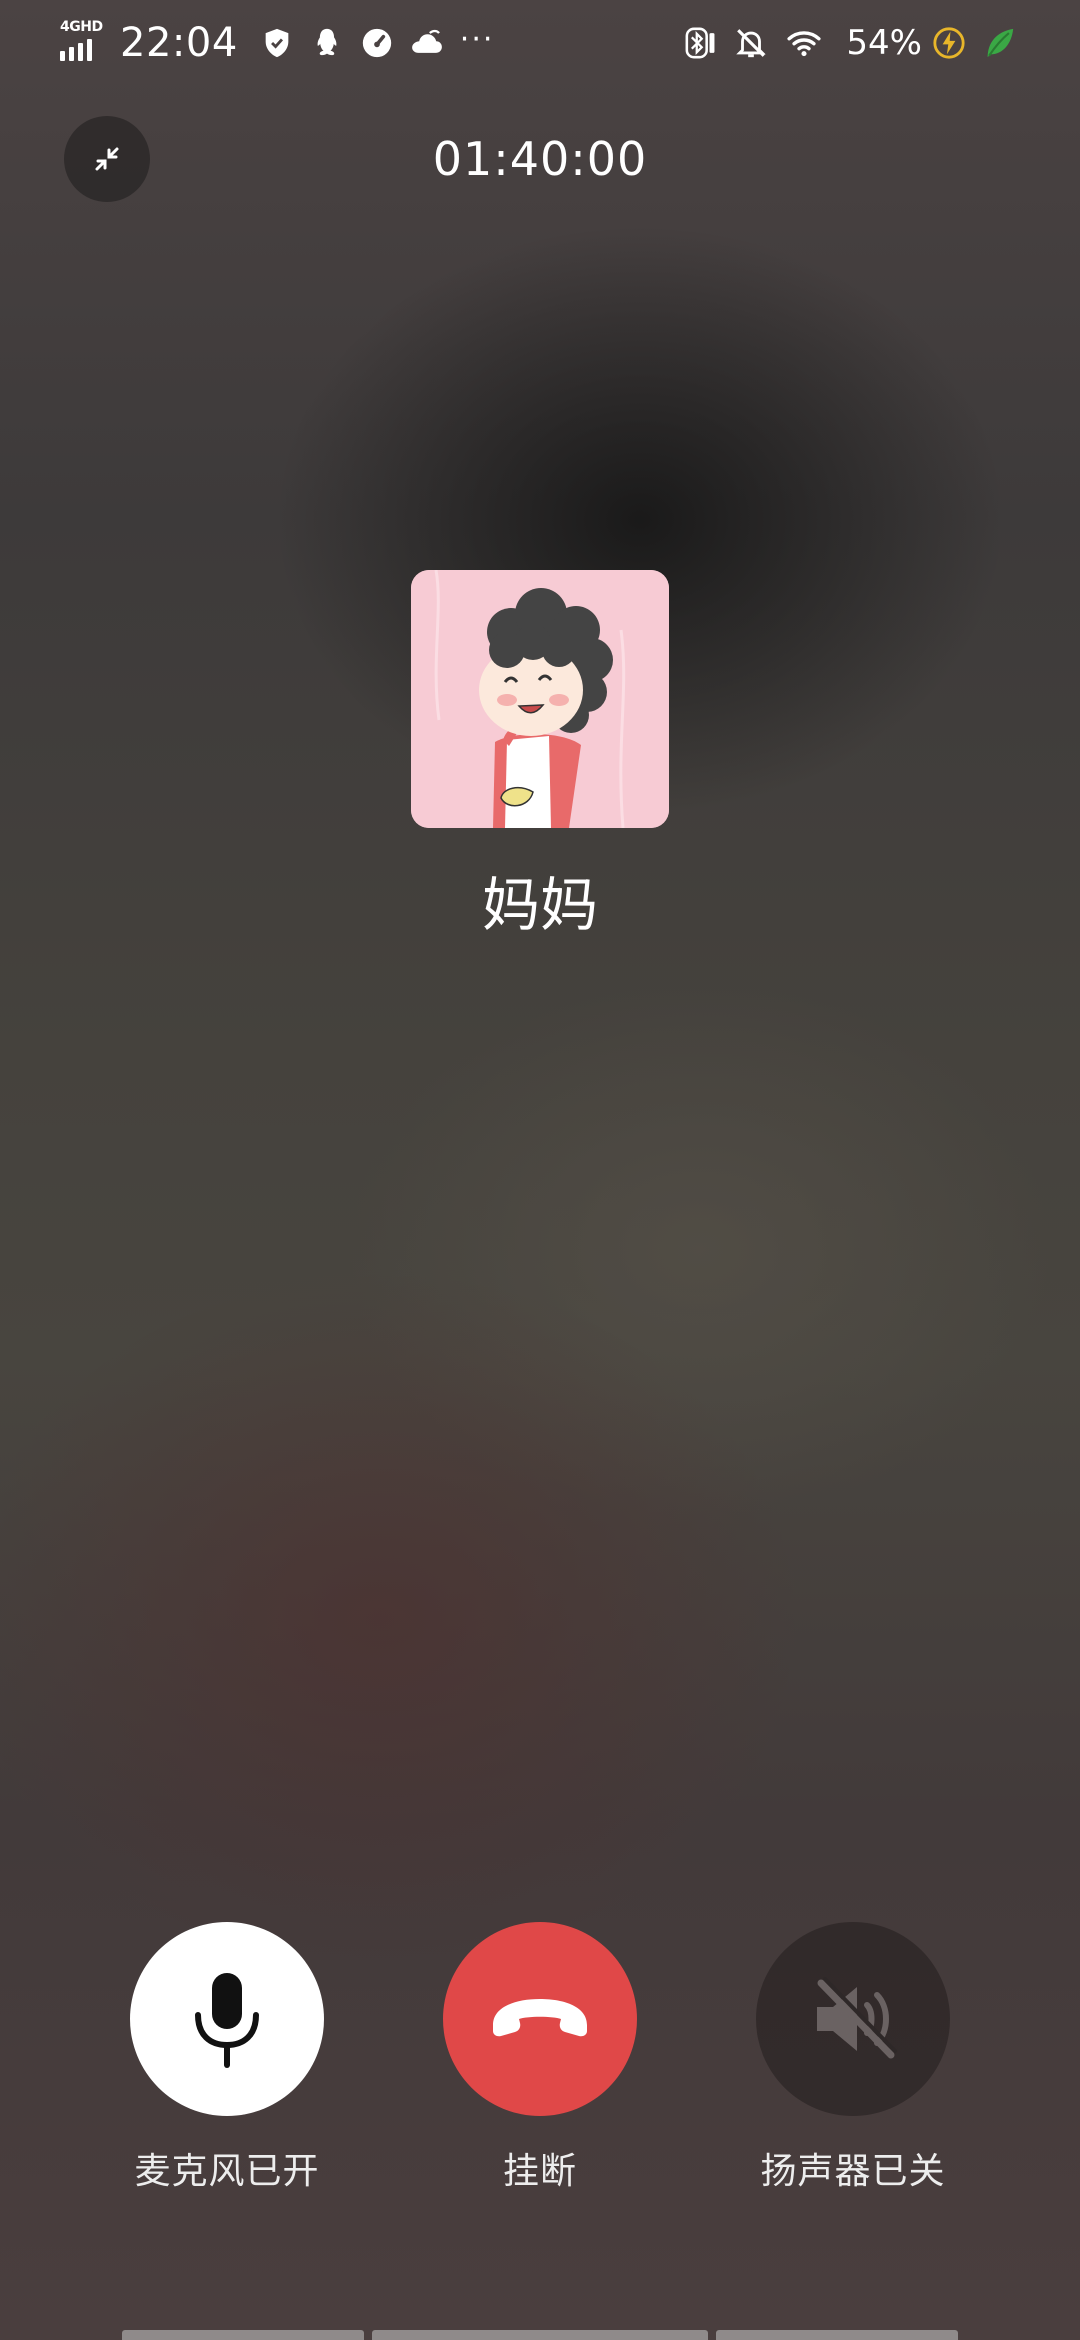 The height and width of the screenshot is (2340, 1080). Describe the element at coordinates (179, 43) in the screenshot. I see `clock: 22:04` at that location.